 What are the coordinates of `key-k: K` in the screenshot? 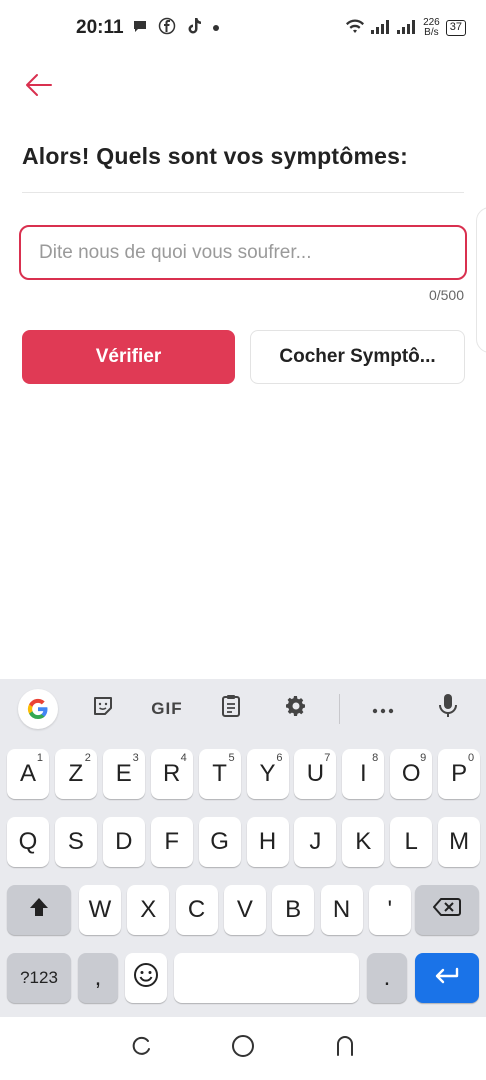 It's located at (363, 842).